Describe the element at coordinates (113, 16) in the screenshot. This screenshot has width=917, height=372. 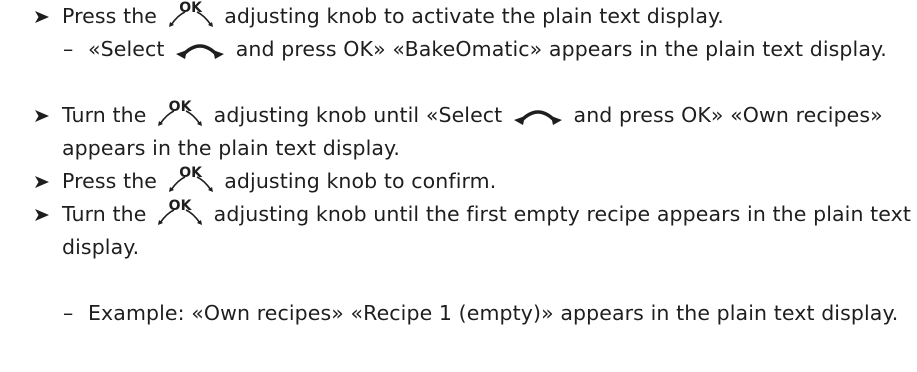
I see `step-1-text-a: Press the` at that location.